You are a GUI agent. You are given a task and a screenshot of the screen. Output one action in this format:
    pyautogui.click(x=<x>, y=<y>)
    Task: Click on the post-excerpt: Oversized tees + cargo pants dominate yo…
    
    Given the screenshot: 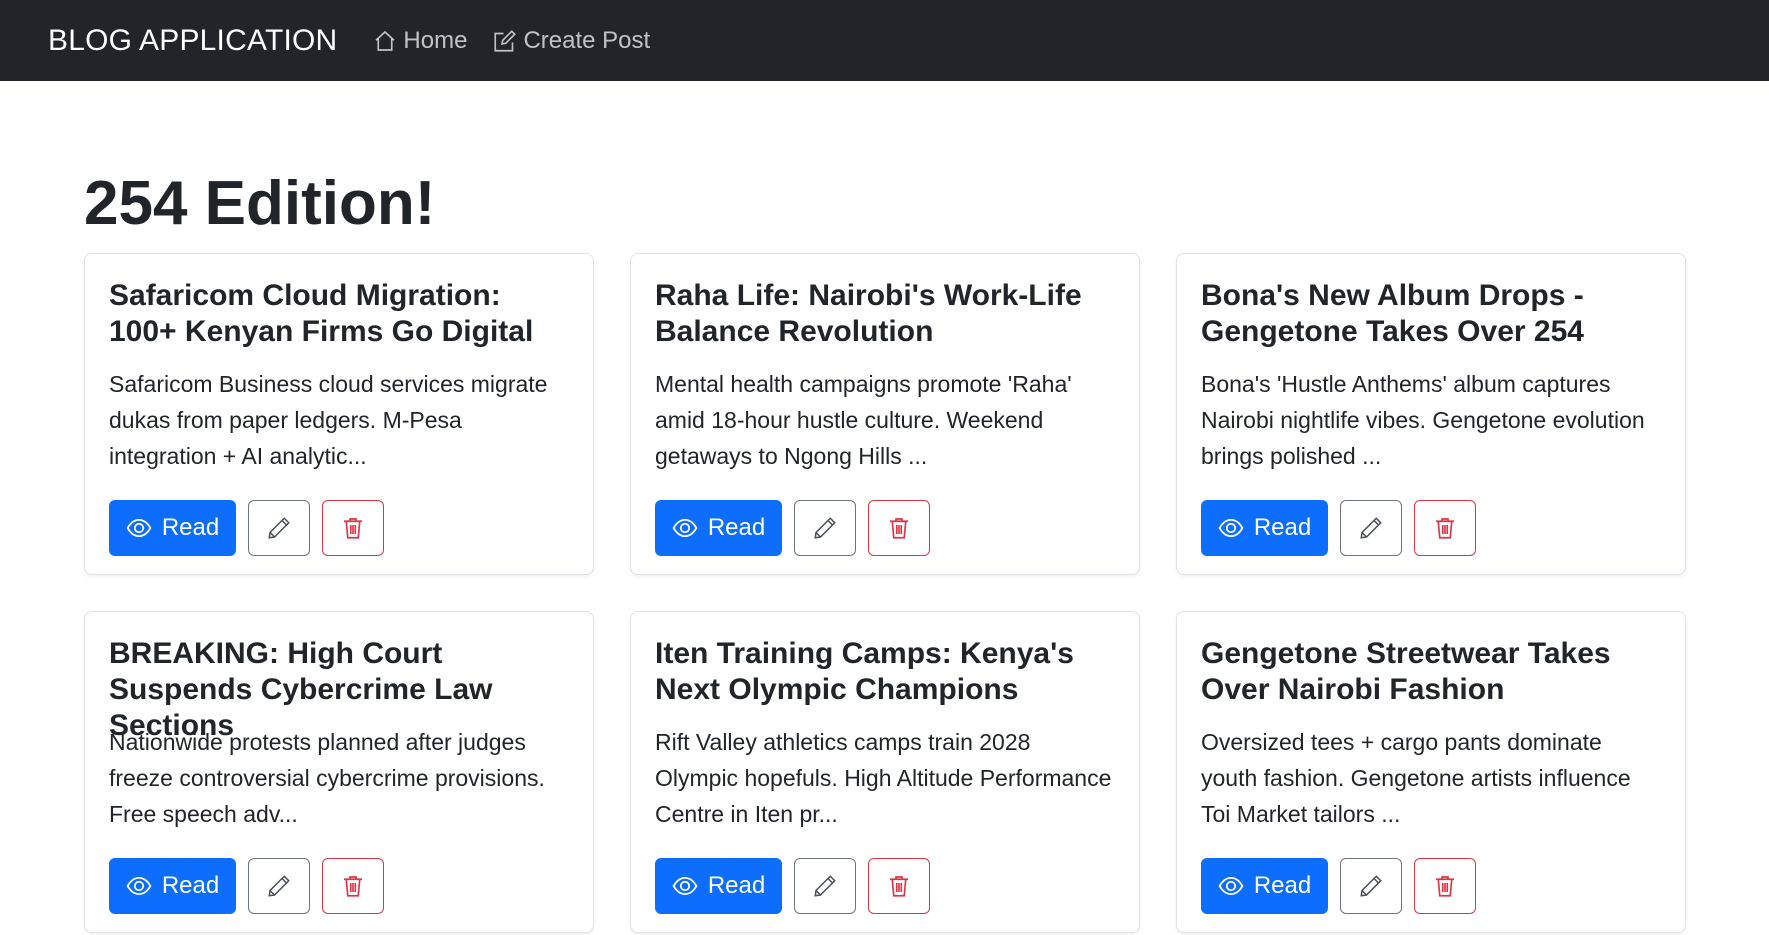 What is the action you would take?
    pyautogui.click(x=1416, y=778)
    